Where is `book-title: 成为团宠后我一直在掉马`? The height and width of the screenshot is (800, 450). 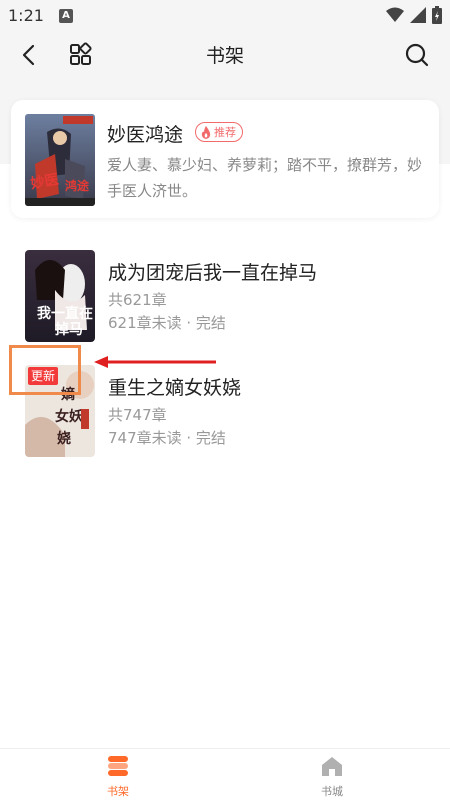
book-title: 成为团宠后我一直在掉马 is located at coordinates (213, 273).